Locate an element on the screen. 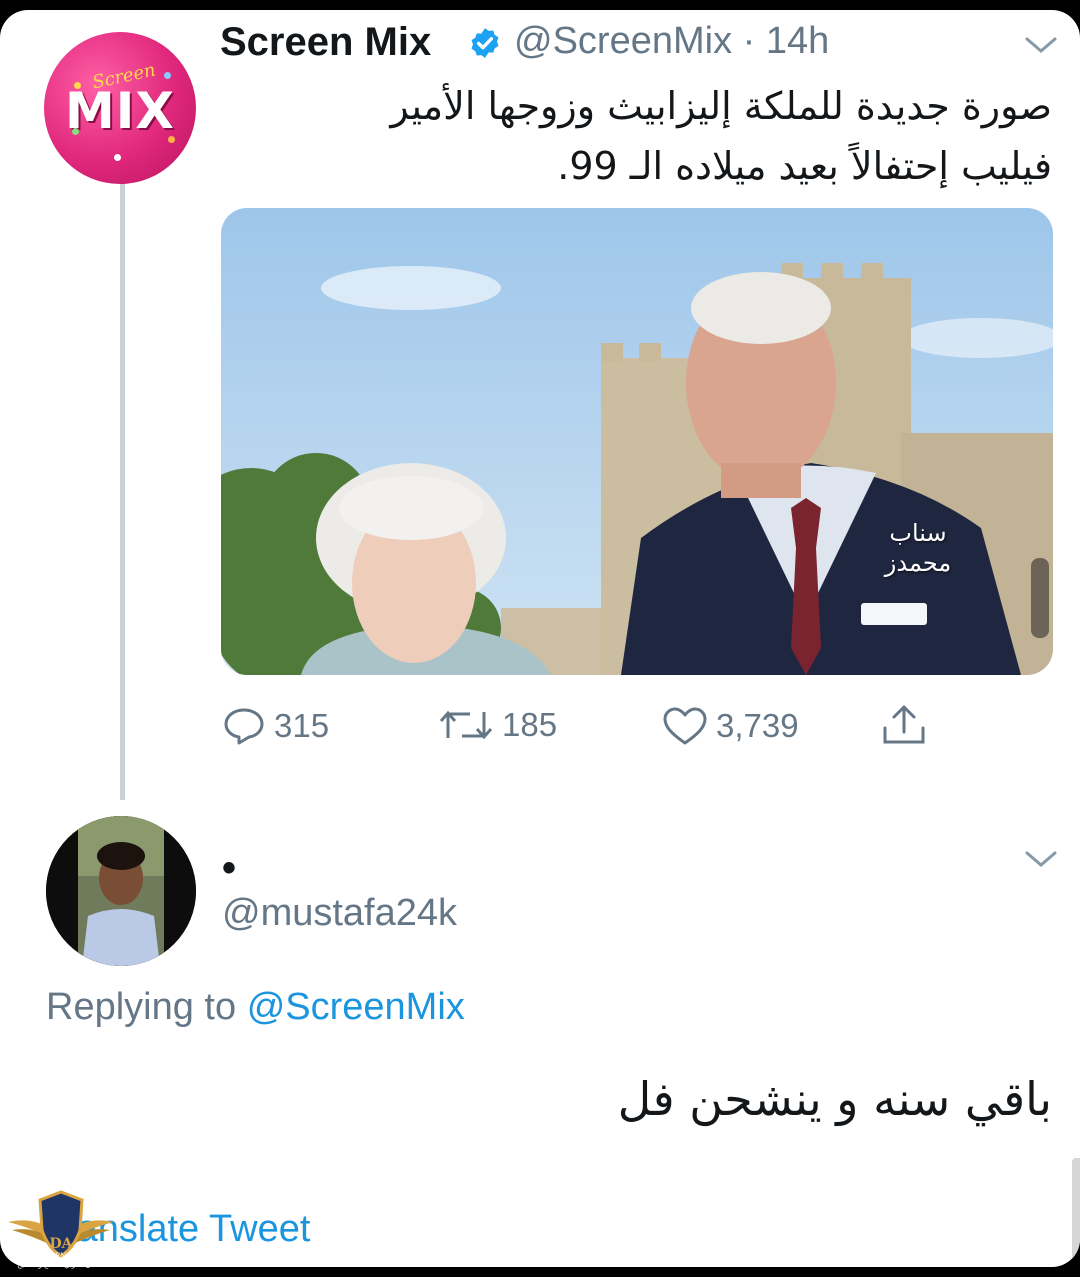 Image resolution: width=1080 pixels, height=1277 pixels. share-button is located at coordinates (908, 725).